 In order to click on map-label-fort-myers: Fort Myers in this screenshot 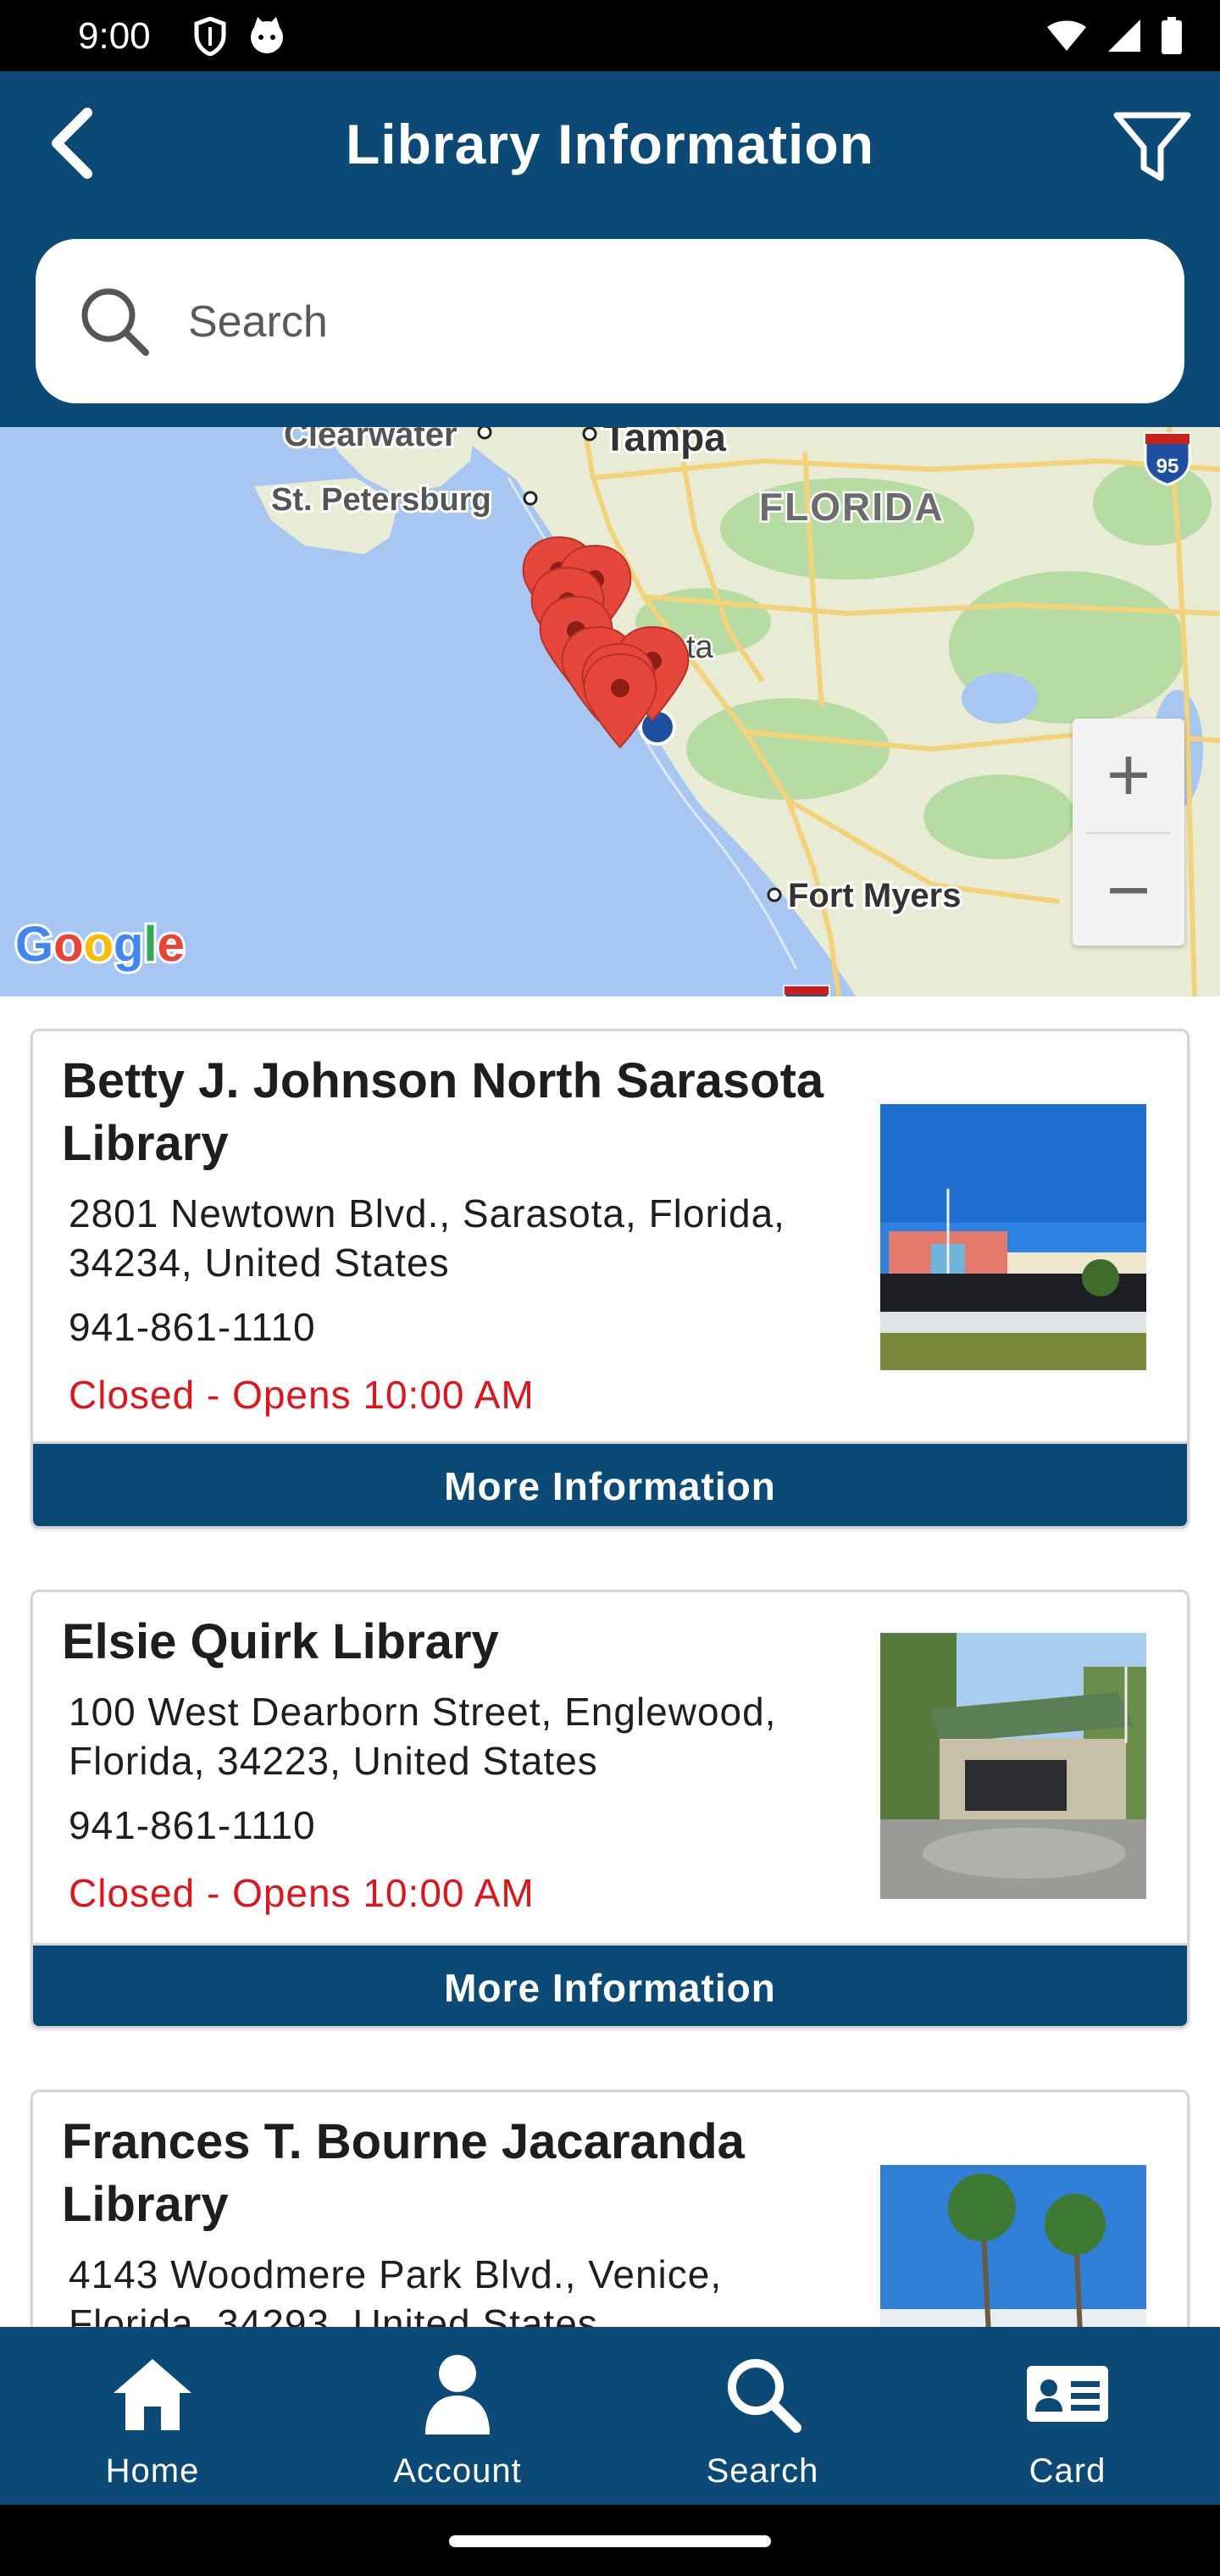, I will do `click(875, 895)`.